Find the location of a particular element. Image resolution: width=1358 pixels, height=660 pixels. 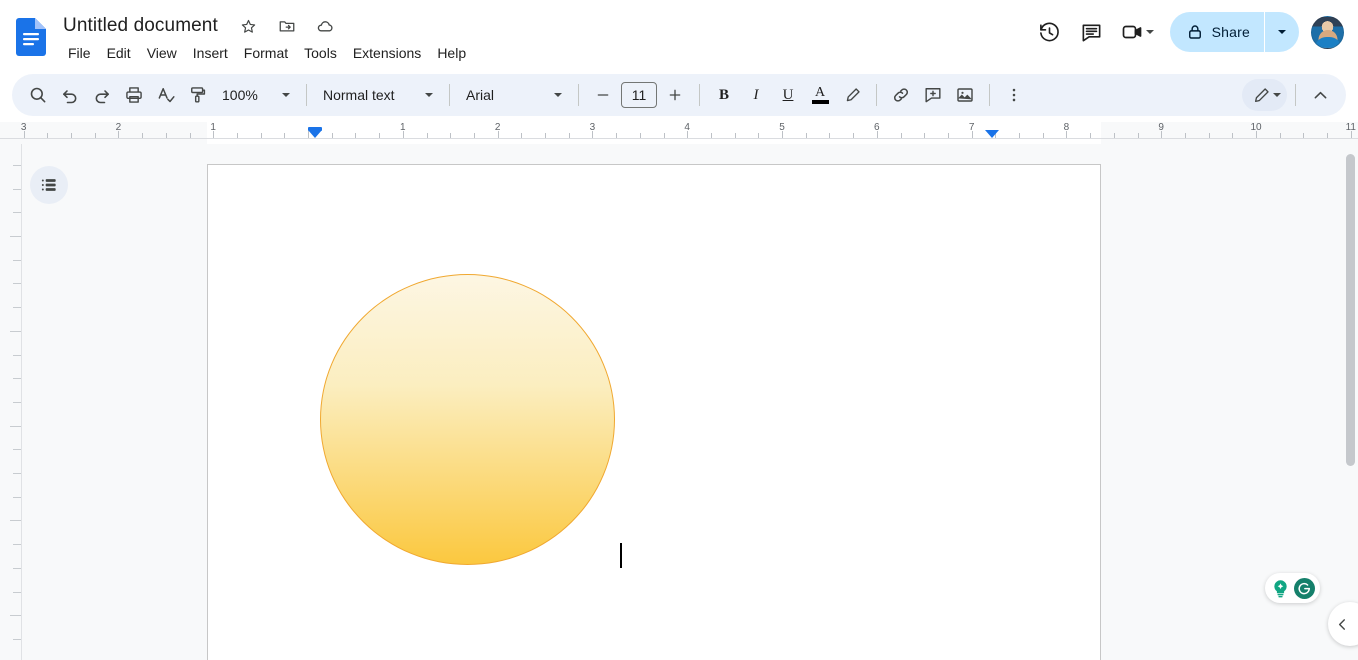

font-size-group: 11 is located at coordinates (639, 95).